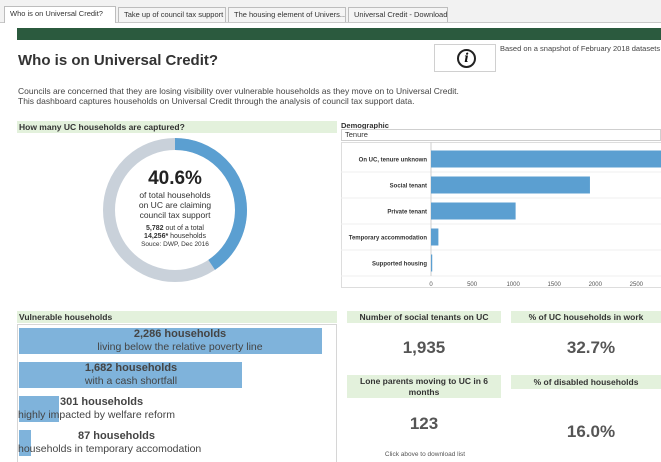  Describe the element at coordinates (407, 213) in the screenshot. I see `category-label: Private tenant` at that location.